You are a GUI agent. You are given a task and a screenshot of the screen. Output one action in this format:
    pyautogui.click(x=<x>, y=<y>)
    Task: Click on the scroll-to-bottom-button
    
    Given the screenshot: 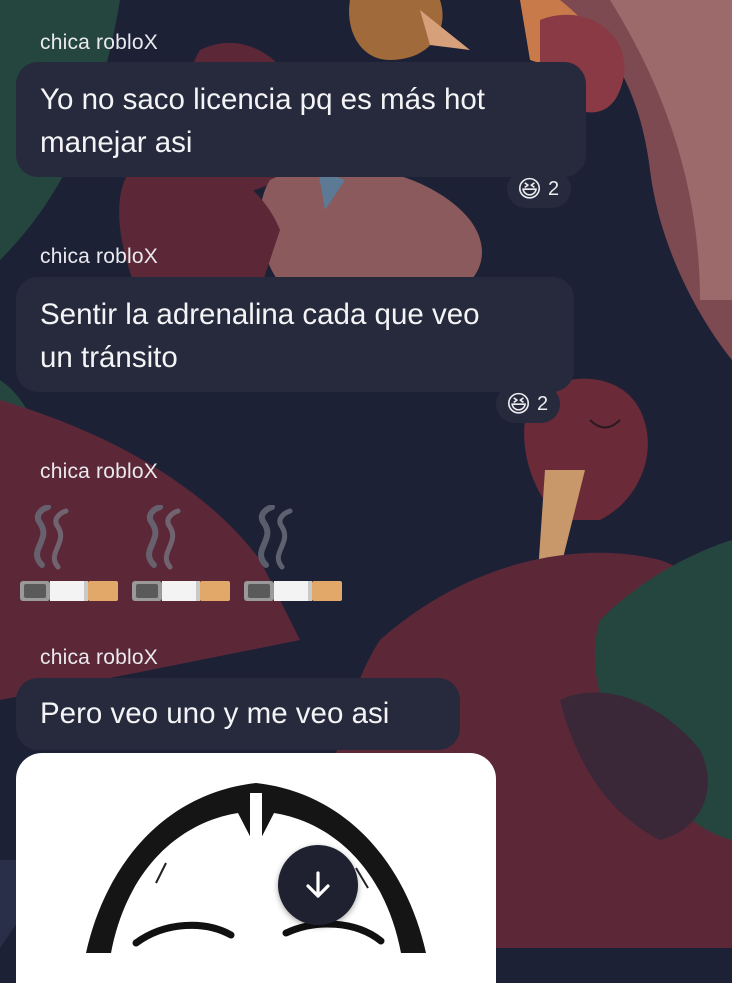 What is the action you would take?
    pyautogui.click(x=318, y=885)
    